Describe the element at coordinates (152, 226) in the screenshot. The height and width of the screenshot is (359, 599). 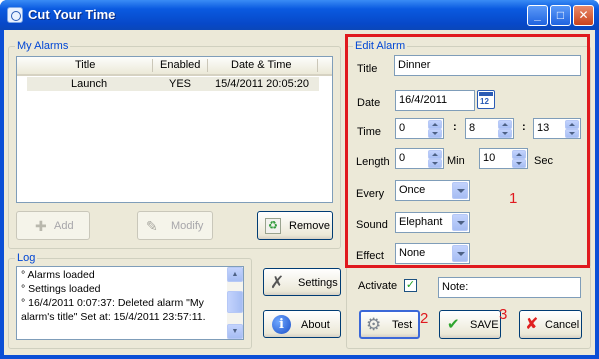
I see `pencil-icon: ✎` at that location.